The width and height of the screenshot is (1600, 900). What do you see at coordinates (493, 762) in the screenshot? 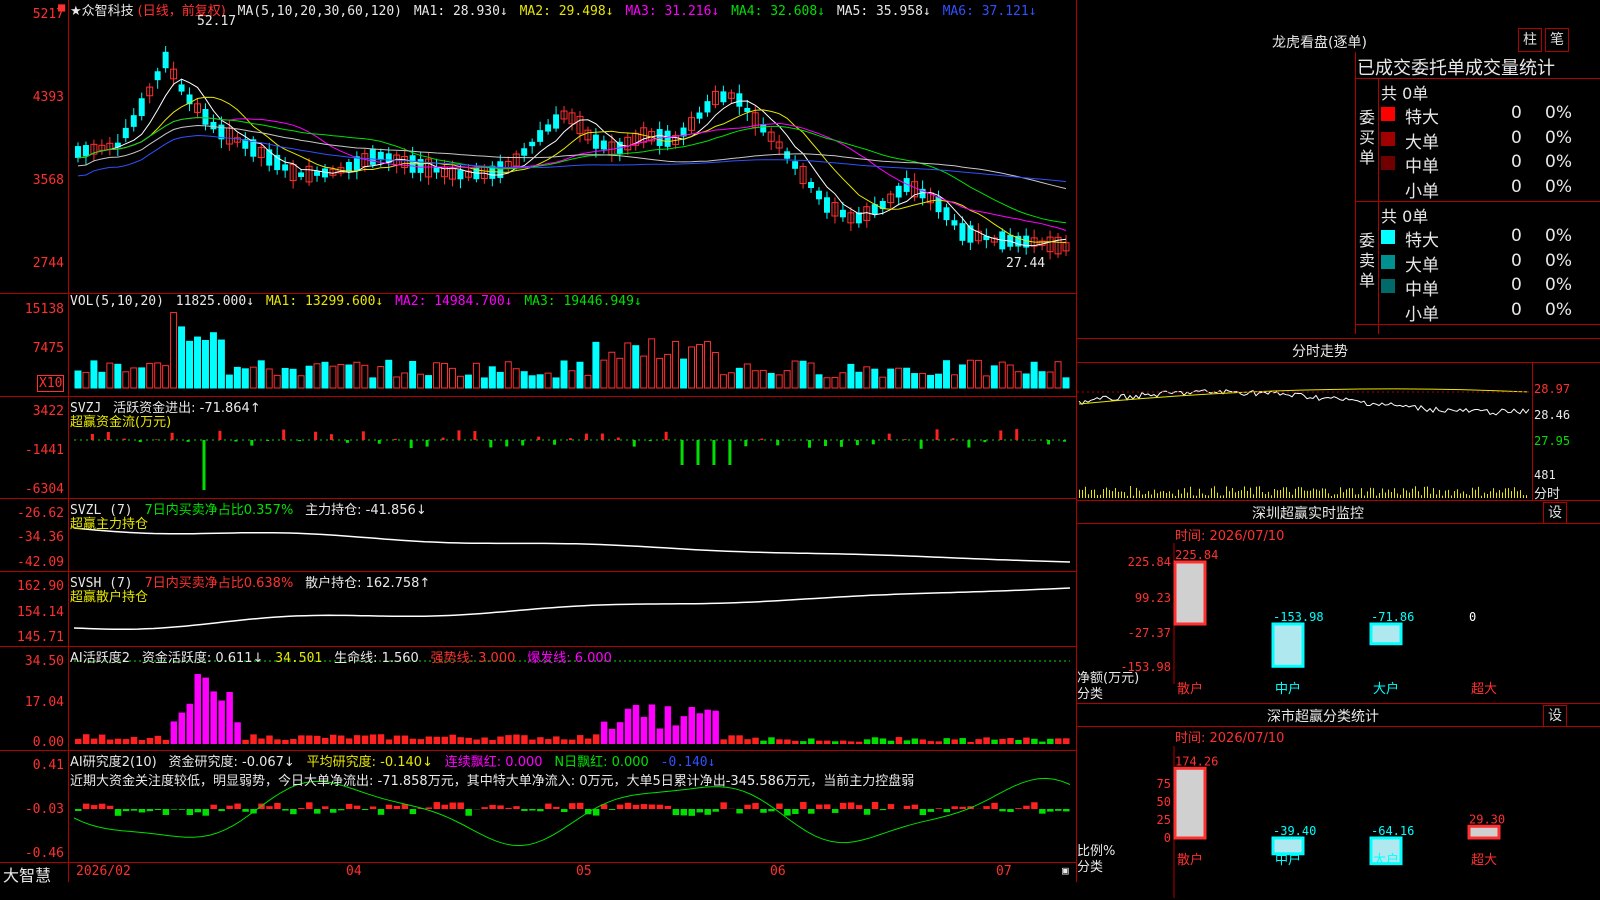
I see `ai-research-v3: 连续飘红: 0.000` at bounding box center [493, 762].